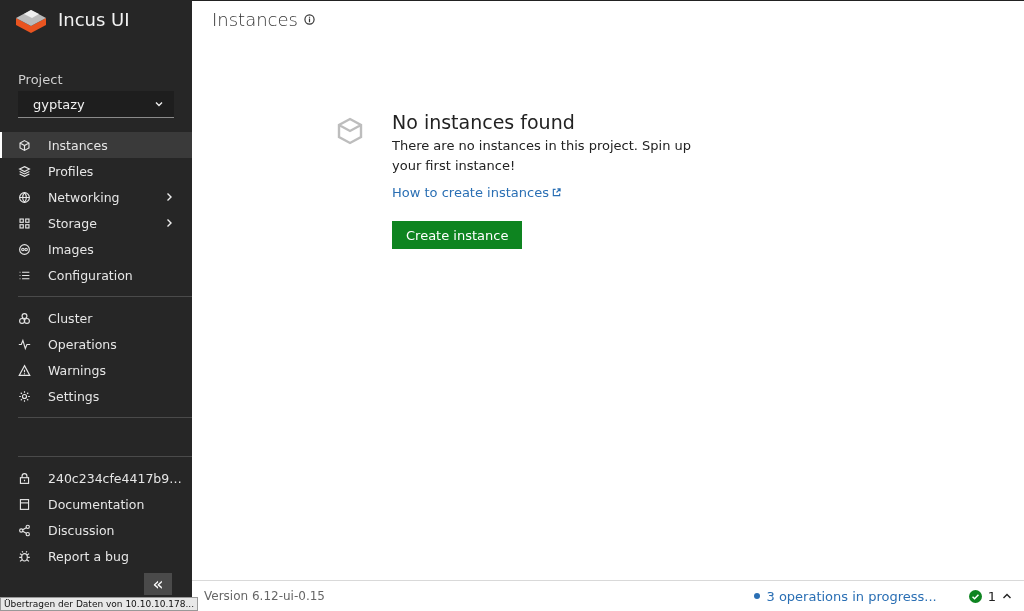  What do you see at coordinates (96, 197) in the screenshot?
I see `sidebar-item: Networking` at bounding box center [96, 197].